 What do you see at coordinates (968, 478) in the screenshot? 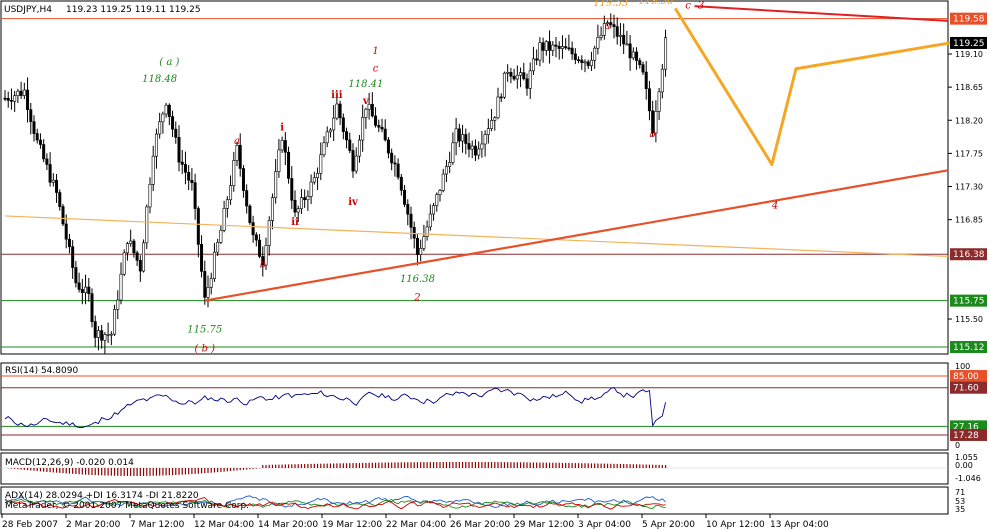
I see `macd-tick: -1.046` at bounding box center [968, 478].